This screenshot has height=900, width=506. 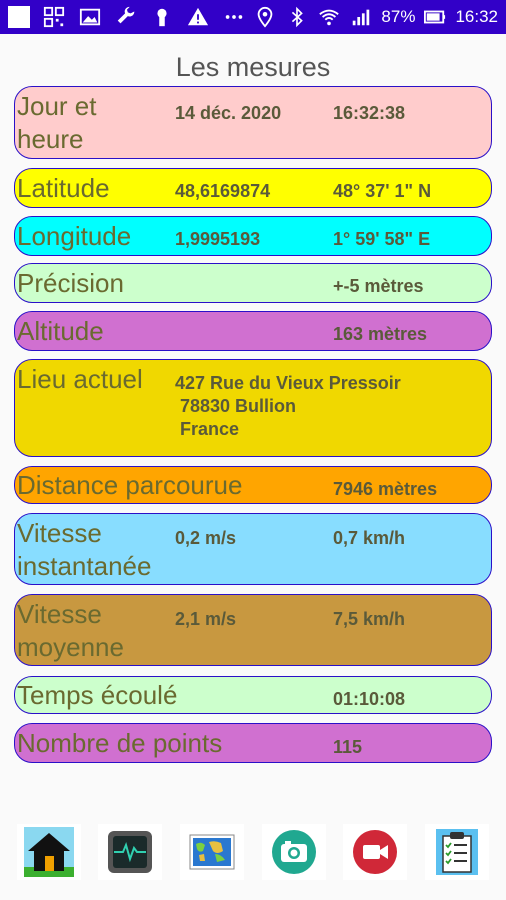 I want to click on battery-percent: 87%, so click(x=398, y=16).